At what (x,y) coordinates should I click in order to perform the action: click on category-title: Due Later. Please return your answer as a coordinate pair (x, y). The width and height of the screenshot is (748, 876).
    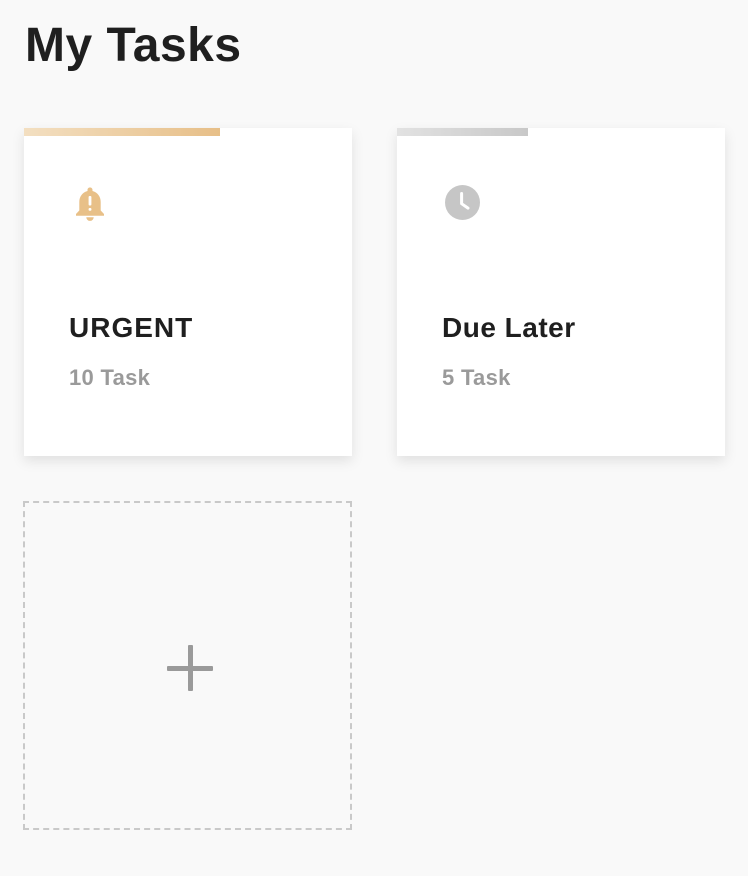
    Looking at the image, I should click on (509, 327).